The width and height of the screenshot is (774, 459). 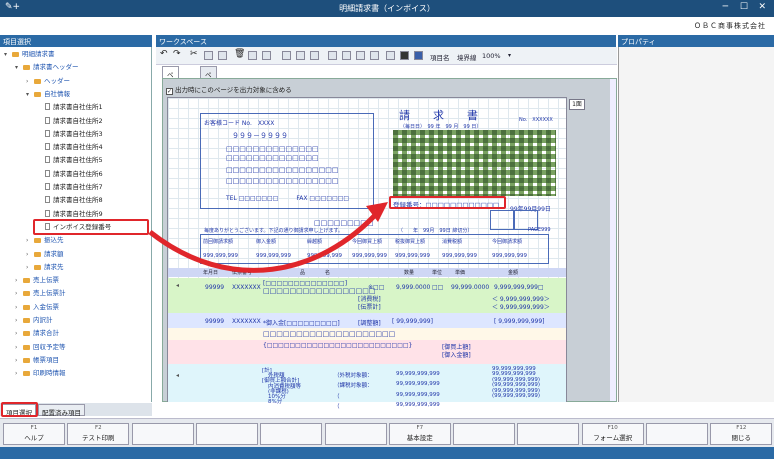 What do you see at coordinates (420, 428) in the screenshot?
I see `function-key-code: F7` at bounding box center [420, 428].